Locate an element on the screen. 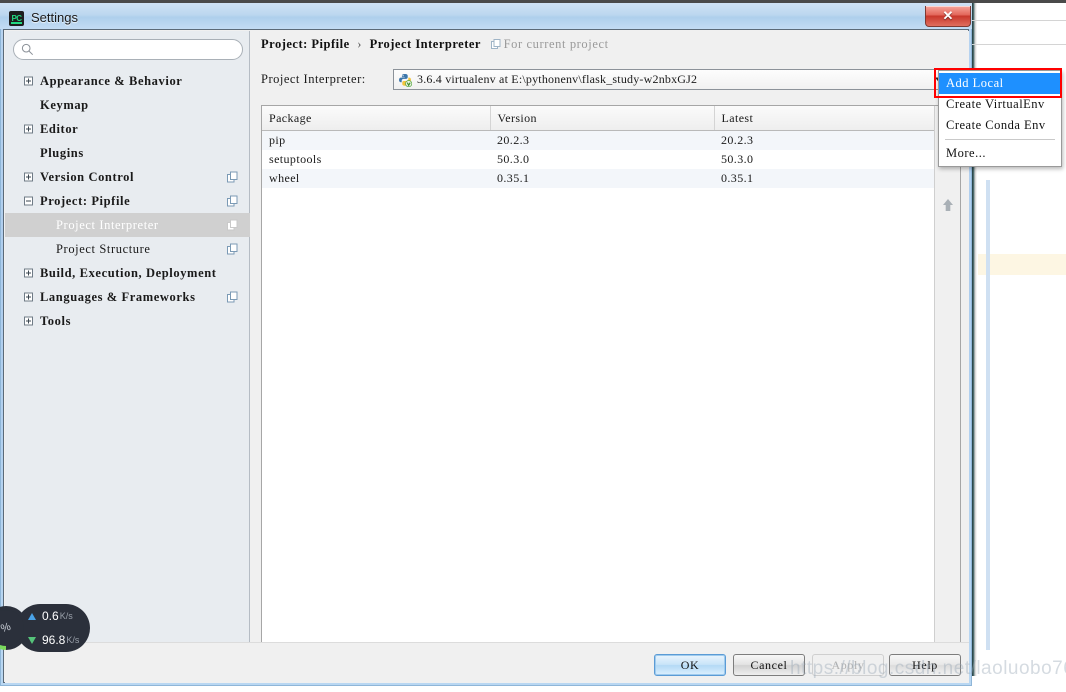 The image size is (1066, 692). help-button: Help is located at coordinates (925, 665).